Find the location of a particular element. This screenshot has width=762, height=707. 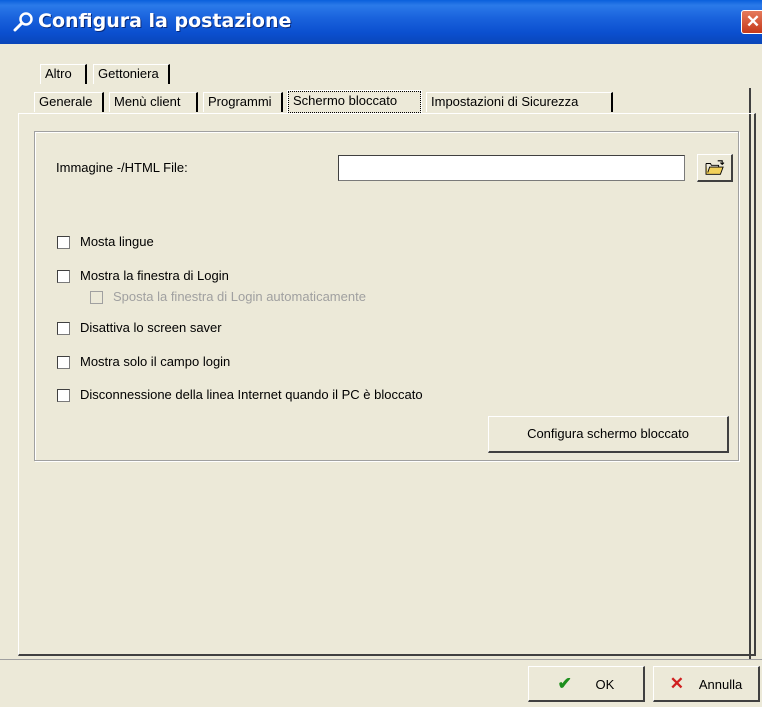

footer-bar is located at coordinates (381, 683).